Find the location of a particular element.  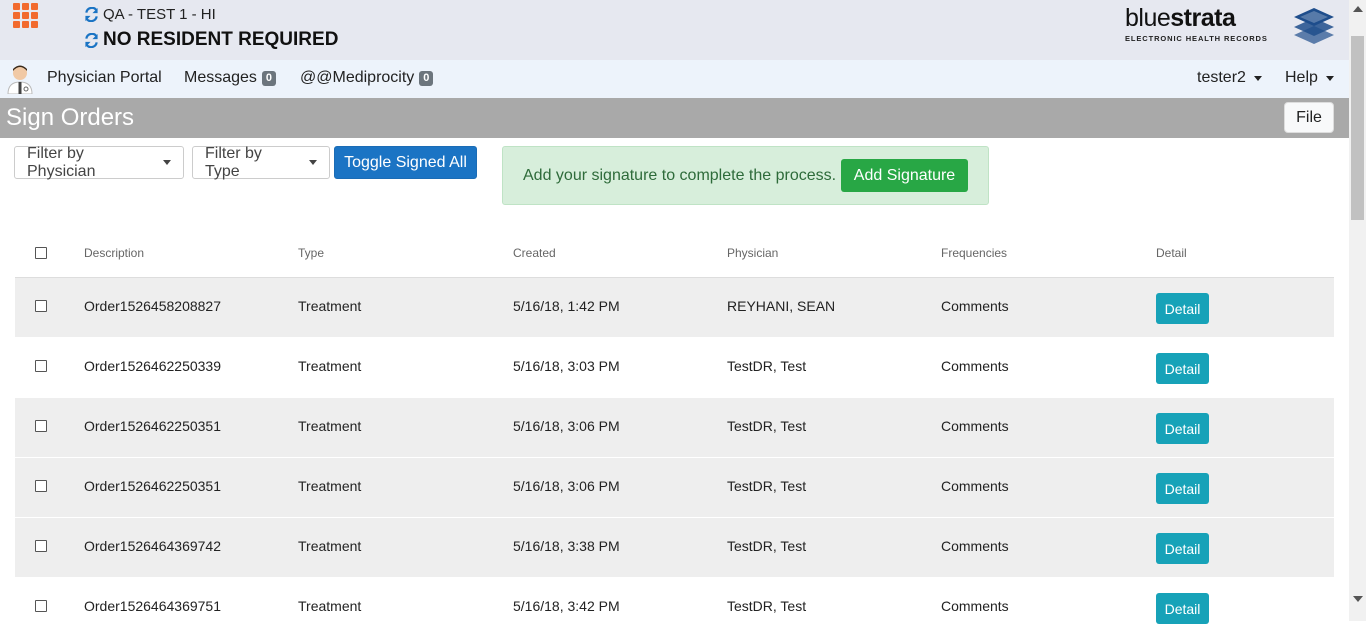

header-frequencies: Frequencies is located at coordinates (974, 253).